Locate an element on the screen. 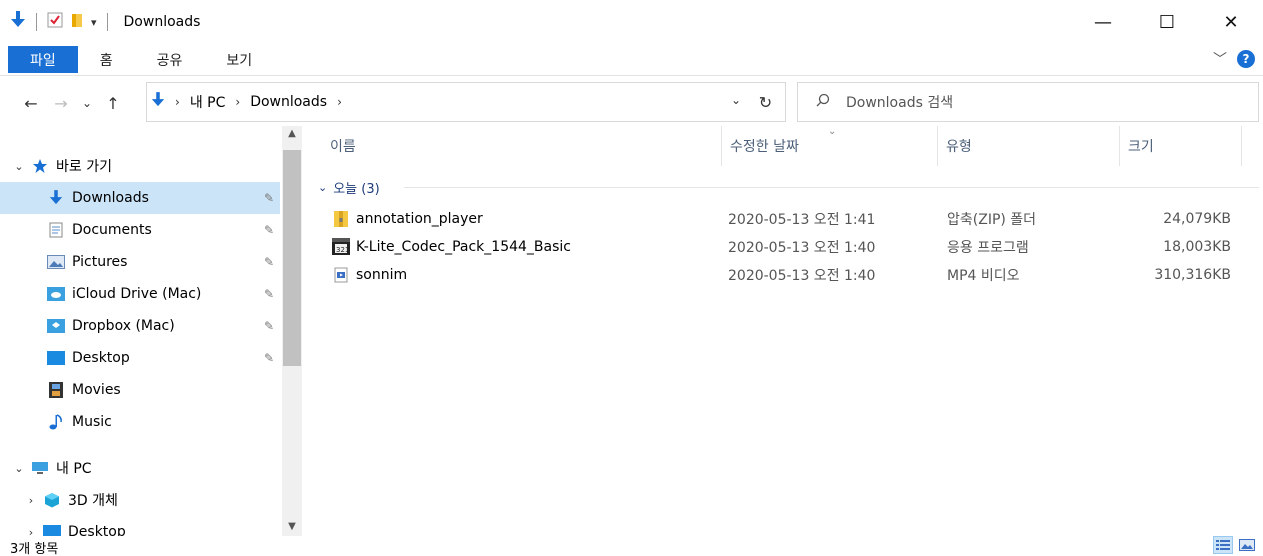 The height and width of the screenshot is (556, 1263). tab-view: 보기 is located at coordinates (239, 59).